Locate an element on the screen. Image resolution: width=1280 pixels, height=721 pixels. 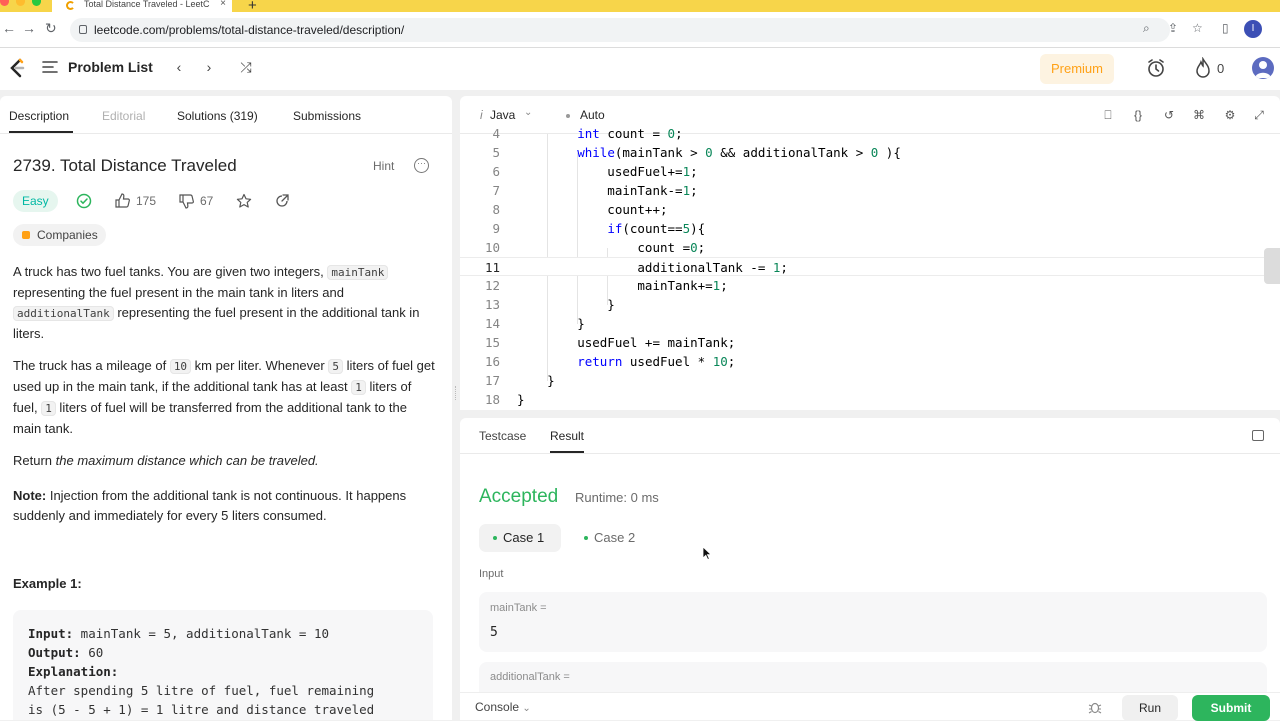
editor-side-handle is located at coordinates (1272, 266).